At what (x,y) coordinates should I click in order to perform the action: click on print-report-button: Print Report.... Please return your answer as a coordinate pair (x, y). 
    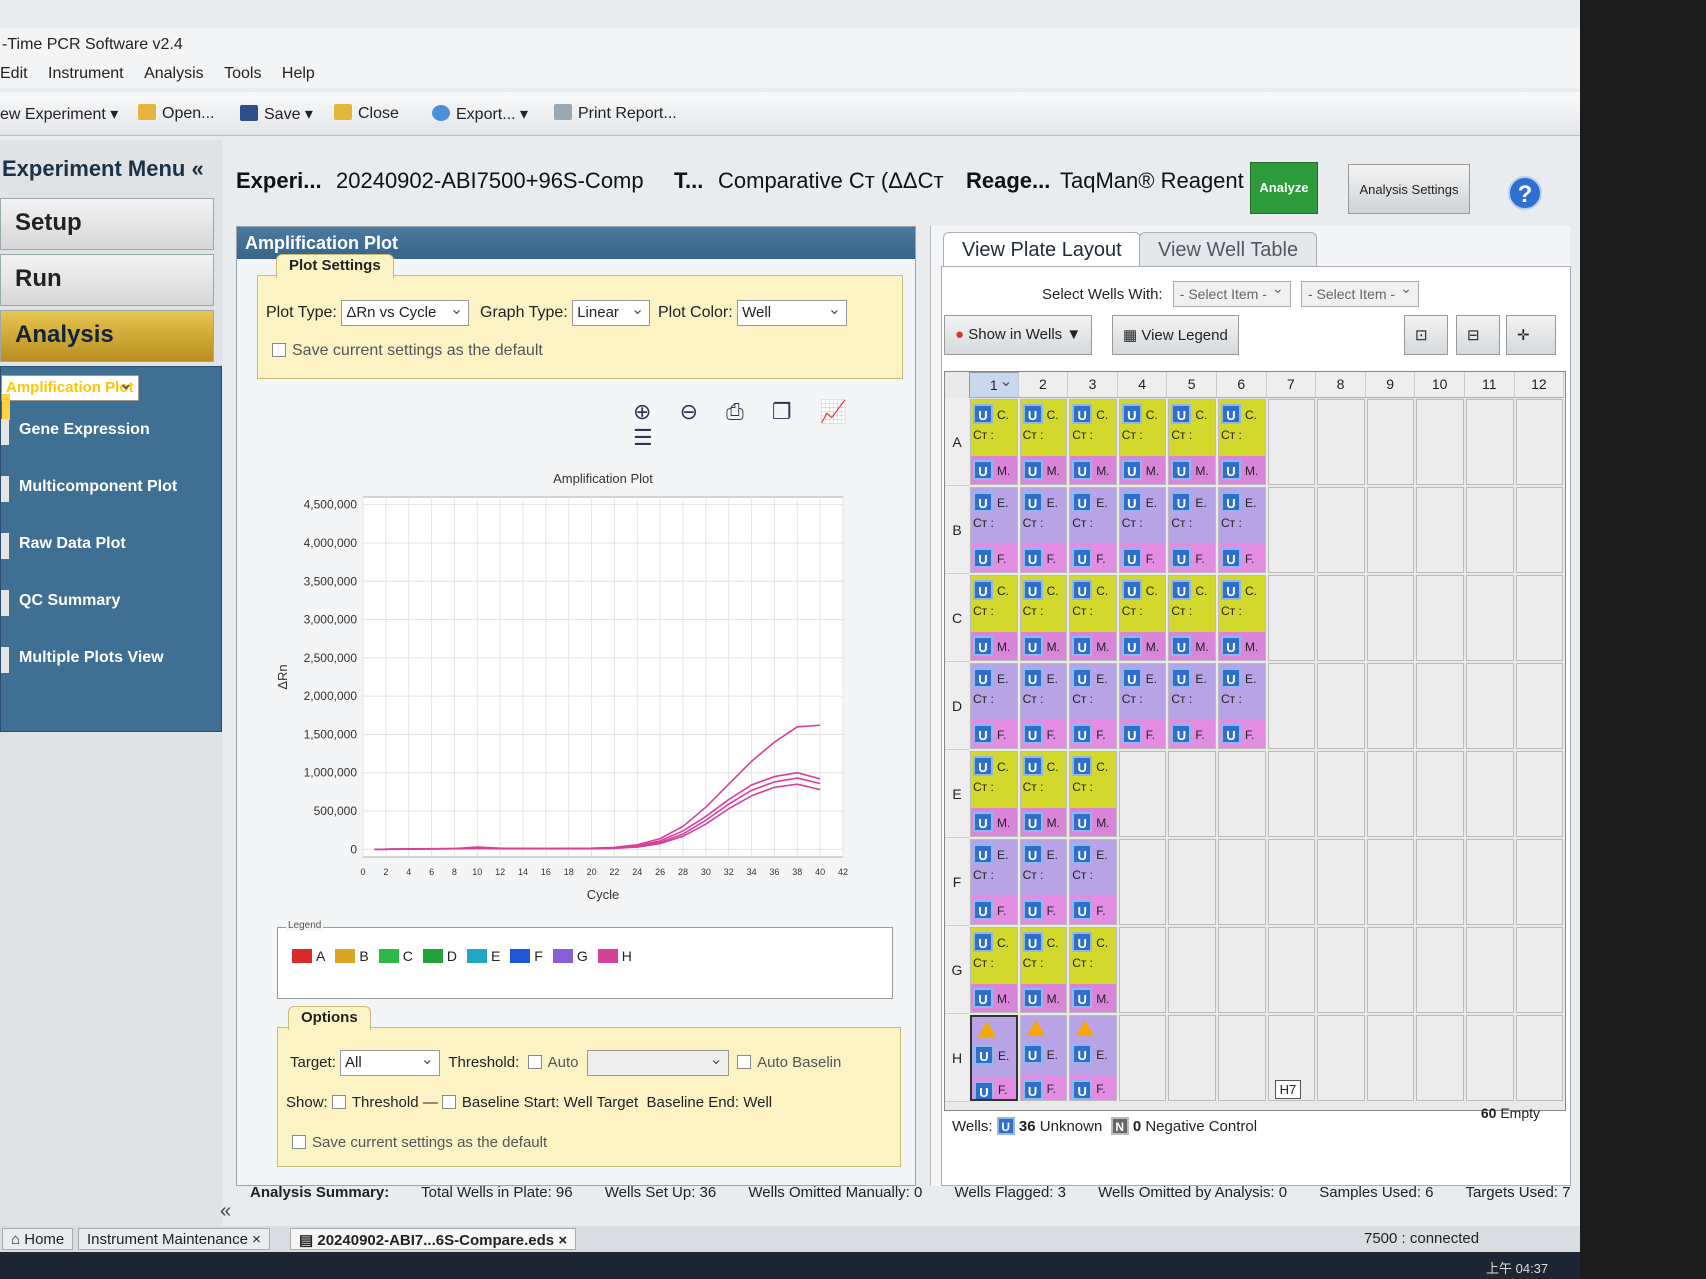
    Looking at the image, I should click on (615, 113).